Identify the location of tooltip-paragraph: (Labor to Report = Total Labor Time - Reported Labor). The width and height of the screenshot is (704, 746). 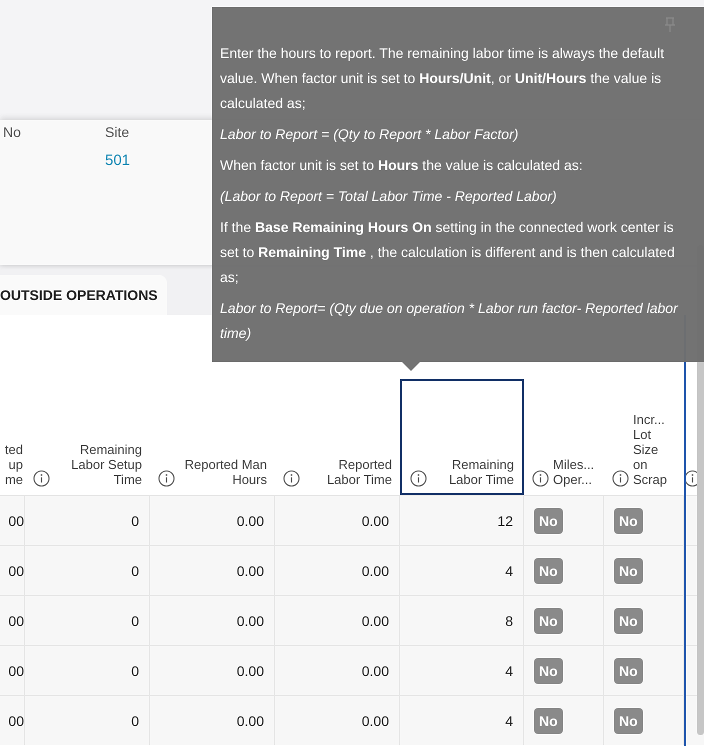
(389, 196).